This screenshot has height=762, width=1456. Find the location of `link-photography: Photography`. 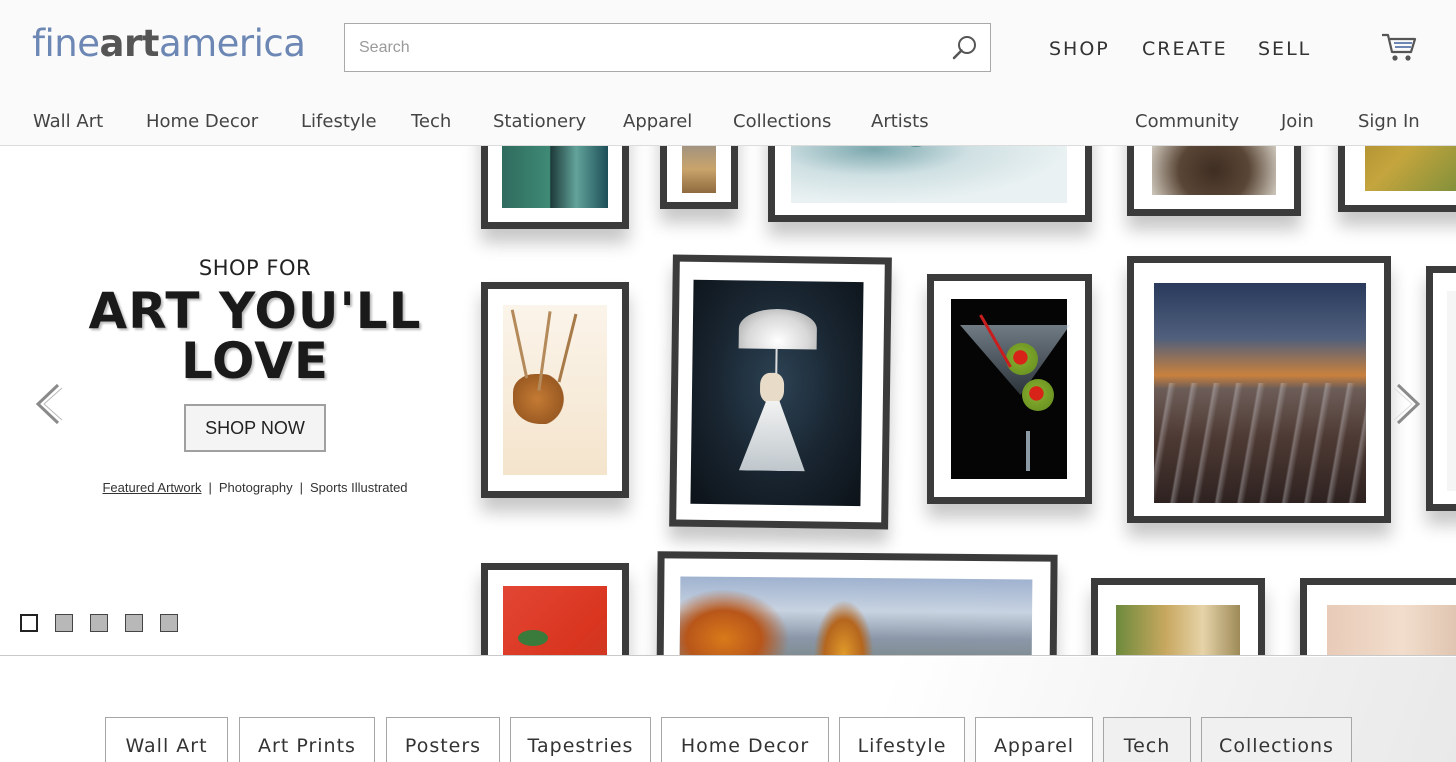

link-photography: Photography is located at coordinates (256, 487).